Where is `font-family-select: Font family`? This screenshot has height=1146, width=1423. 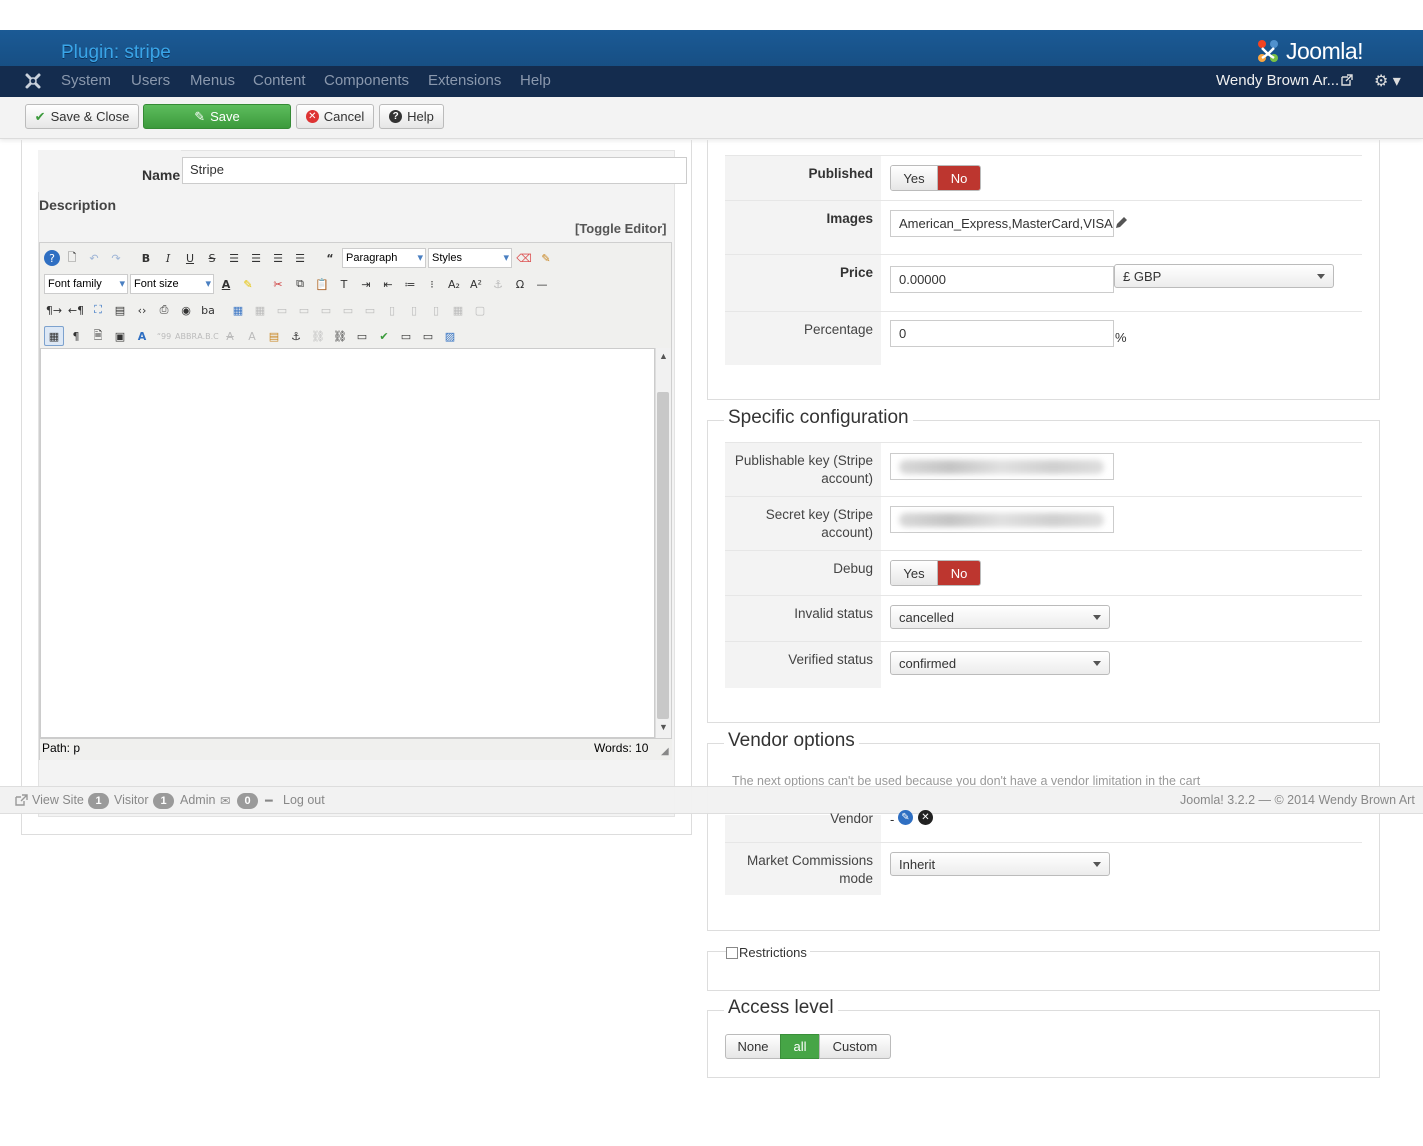 font-family-select: Font family is located at coordinates (86, 284).